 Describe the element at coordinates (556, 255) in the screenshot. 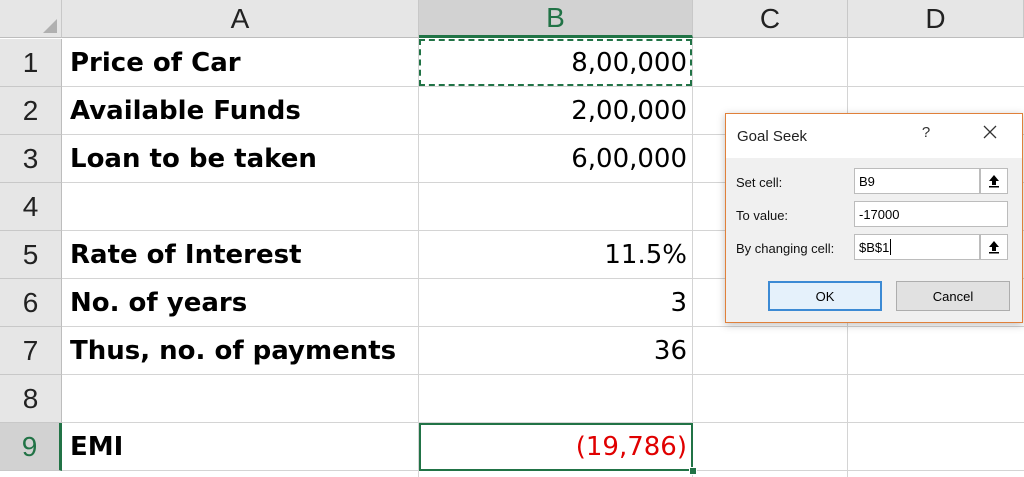

I see `cell-b5: 11.5%` at that location.